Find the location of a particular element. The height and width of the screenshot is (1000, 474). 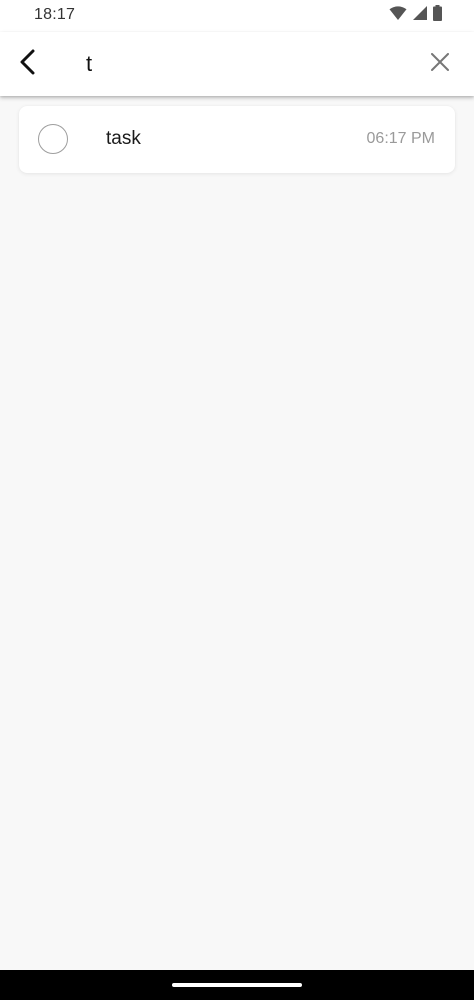

clear-search-button is located at coordinates (440, 64).